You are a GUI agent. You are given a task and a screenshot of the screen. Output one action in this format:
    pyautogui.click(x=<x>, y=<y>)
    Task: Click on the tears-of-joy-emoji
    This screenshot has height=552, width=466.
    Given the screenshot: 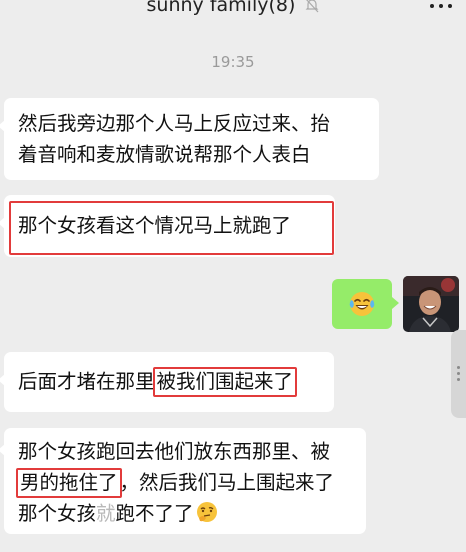 What is the action you would take?
    pyautogui.click(x=362, y=304)
    